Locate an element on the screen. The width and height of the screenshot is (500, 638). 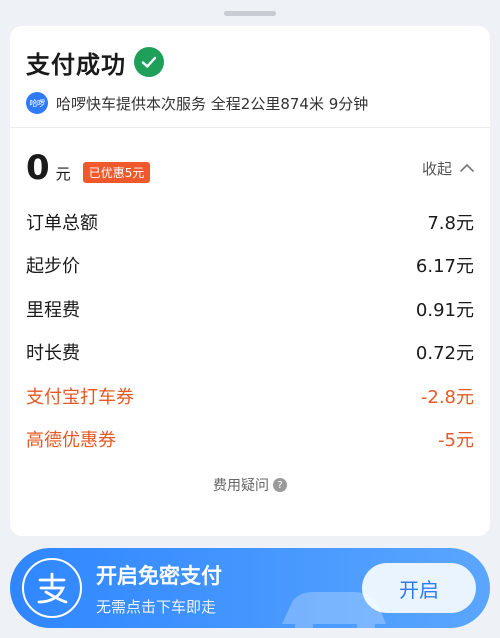
fee-label: 里程费 is located at coordinates (53, 310).